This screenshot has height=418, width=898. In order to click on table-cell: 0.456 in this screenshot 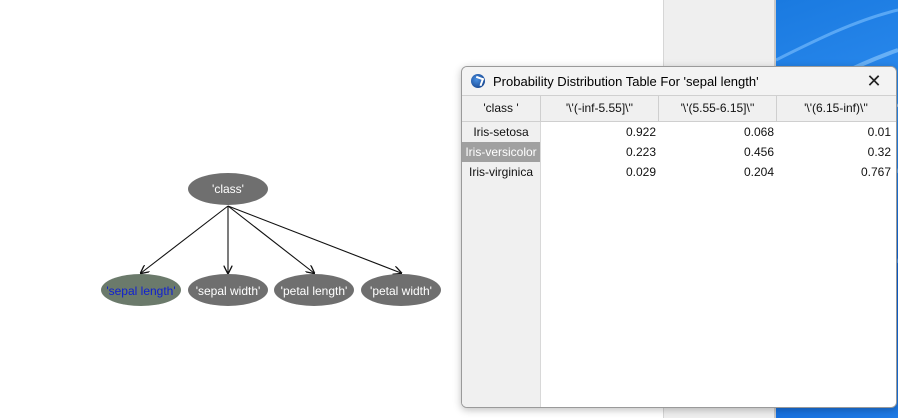, I will do `click(716, 152)`.